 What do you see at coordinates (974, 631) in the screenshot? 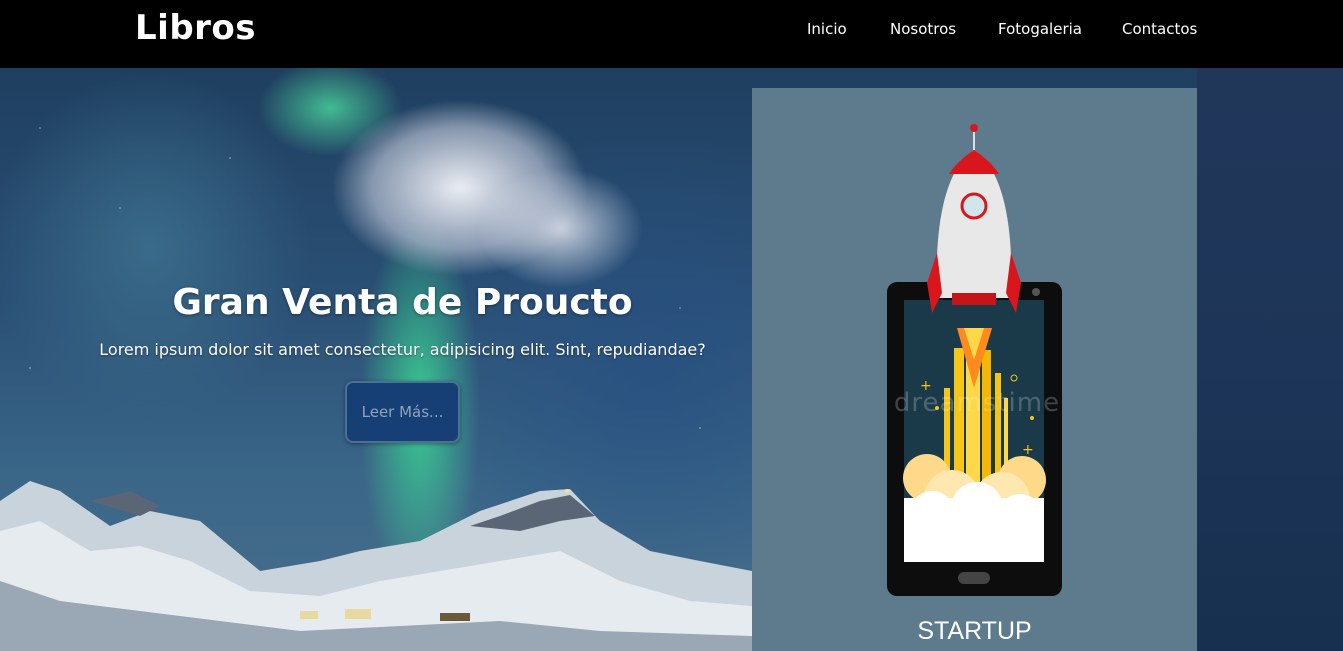
I see `card-caption: STARTUP` at bounding box center [974, 631].